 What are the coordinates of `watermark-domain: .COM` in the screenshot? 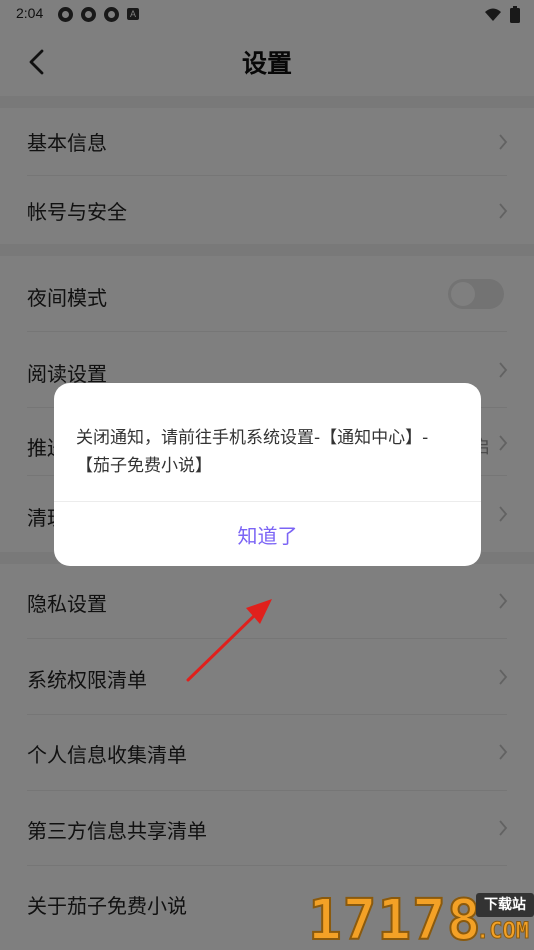 It's located at (503, 932).